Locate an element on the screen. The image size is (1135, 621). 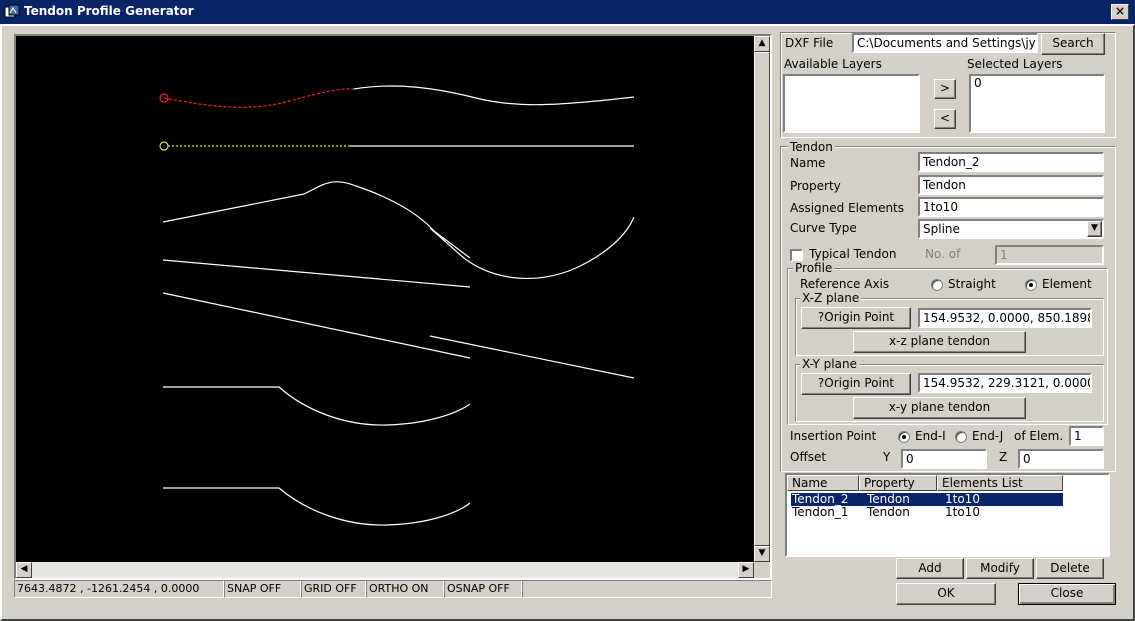
typical-tendon-label: Typical Tendon is located at coordinates (853, 254).